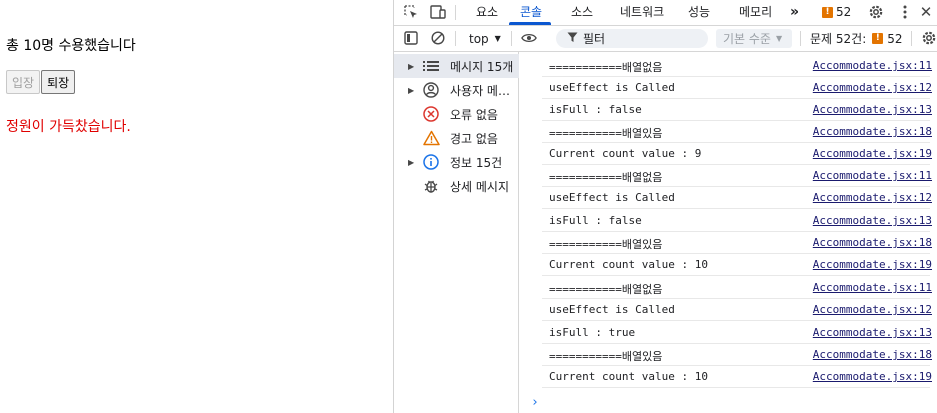  I want to click on filter-funnel-icon, so click(572, 39).